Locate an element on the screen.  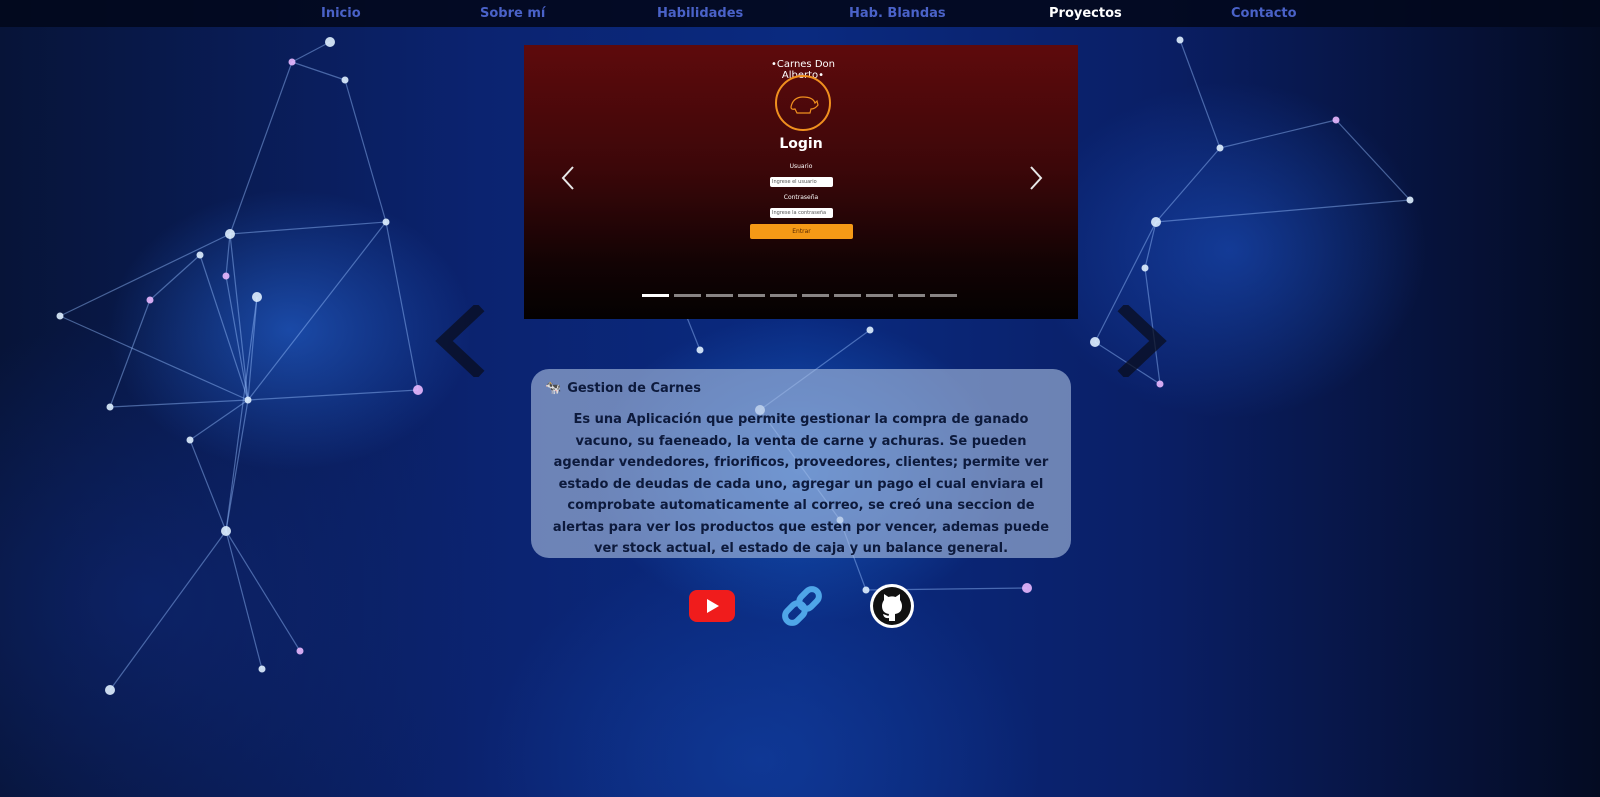
password-input: Ingrese la contraseña is located at coordinates (801, 213).